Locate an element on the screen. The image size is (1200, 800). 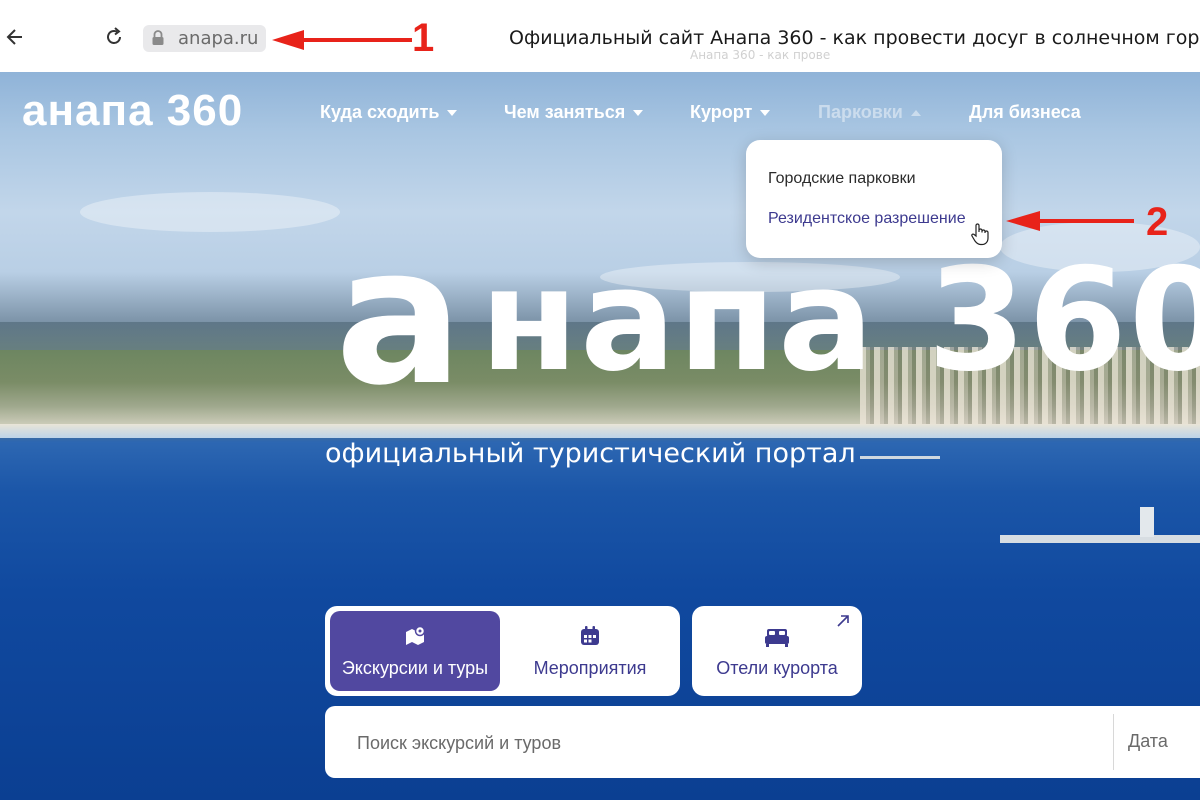
tab-label: Экскурсии и туры is located at coordinates (415, 668).